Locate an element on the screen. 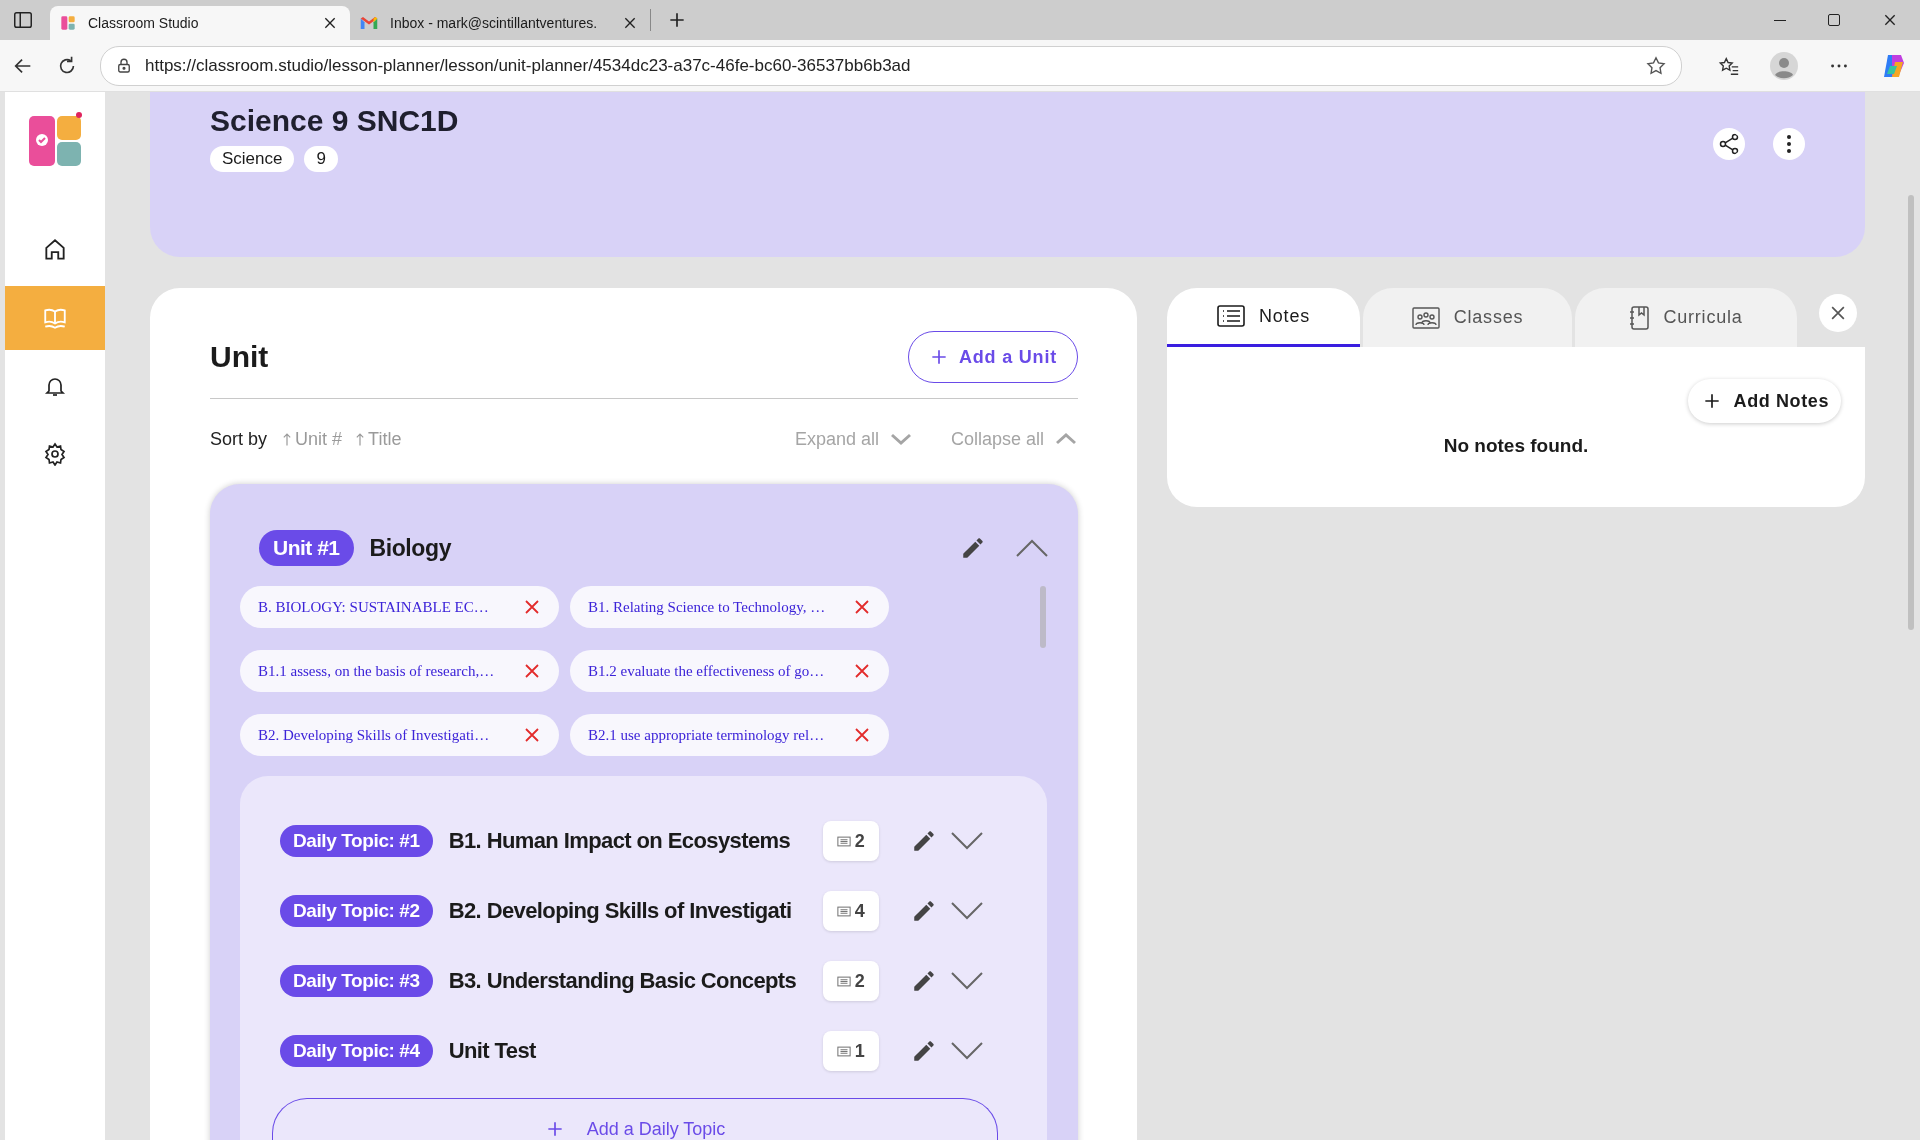 The image size is (1920, 1140). mail-icon is located at coordinates (369, 23).